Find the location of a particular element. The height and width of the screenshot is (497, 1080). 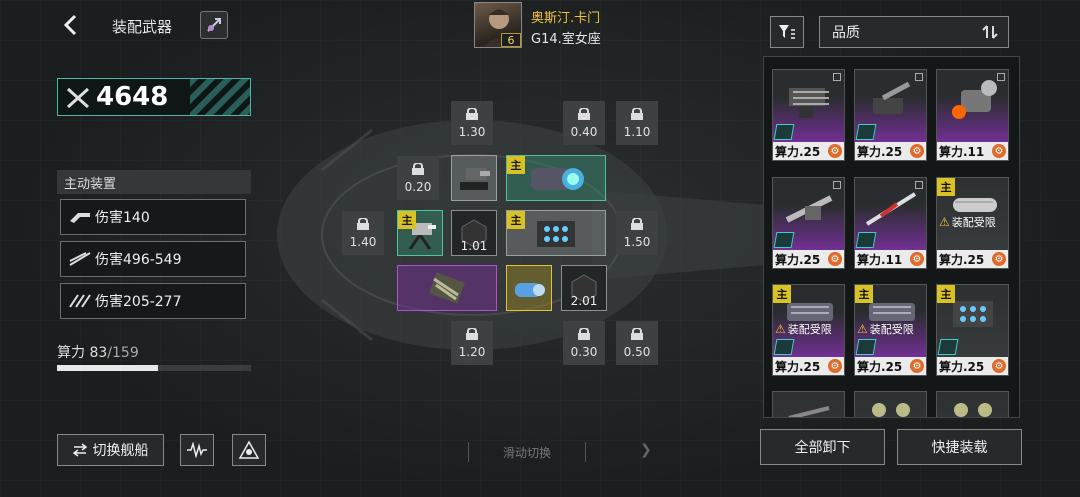

power-stripes is located at coordinates (220, 97).